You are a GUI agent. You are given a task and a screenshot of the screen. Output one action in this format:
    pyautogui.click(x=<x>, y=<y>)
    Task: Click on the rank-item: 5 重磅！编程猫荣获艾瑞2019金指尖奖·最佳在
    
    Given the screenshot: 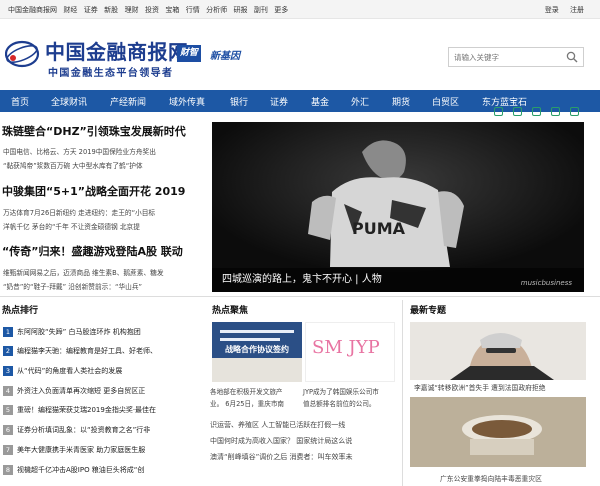 What is the action you would take?
    pyautogui.click(x=103, y=410)
    